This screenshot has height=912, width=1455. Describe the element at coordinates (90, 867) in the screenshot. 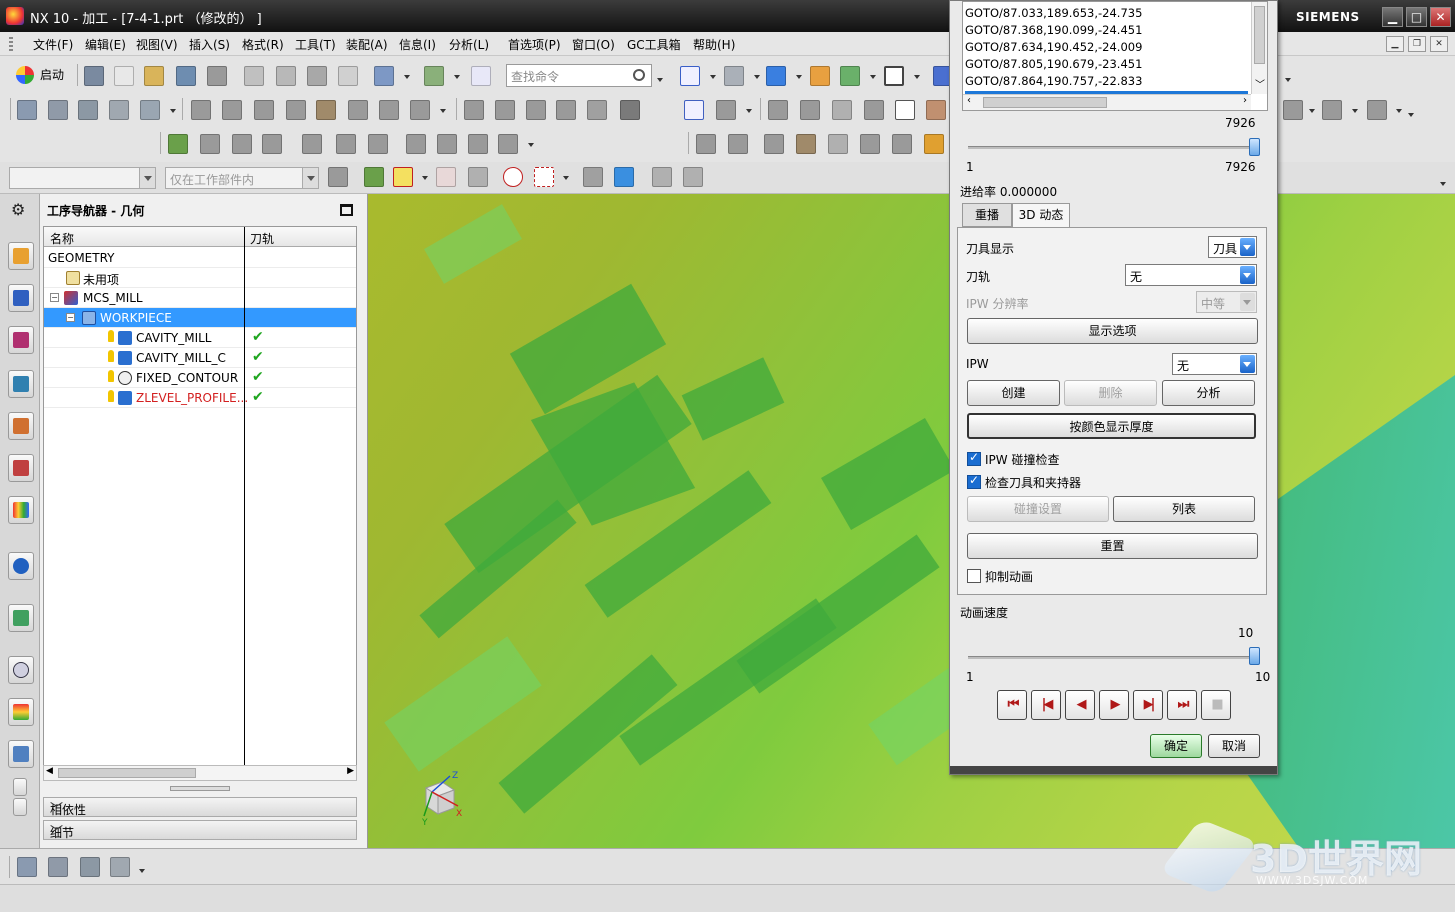

I see `create-geometry-icon` at that location.